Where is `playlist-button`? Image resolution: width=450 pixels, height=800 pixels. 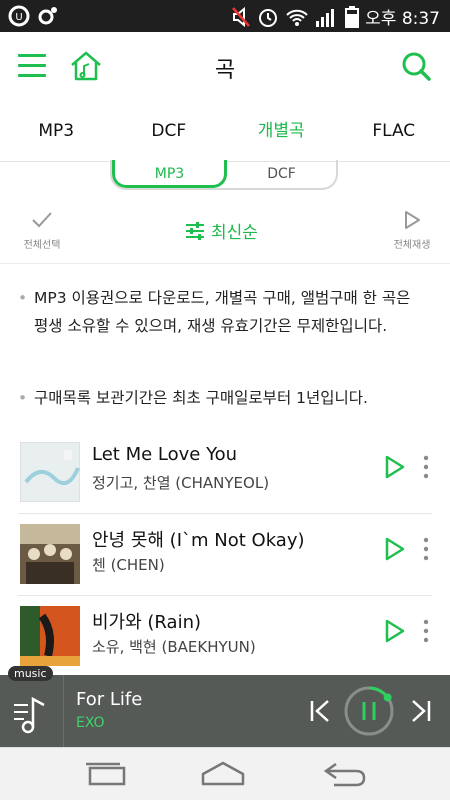
playlist-button is located at coordinates (32, 711).